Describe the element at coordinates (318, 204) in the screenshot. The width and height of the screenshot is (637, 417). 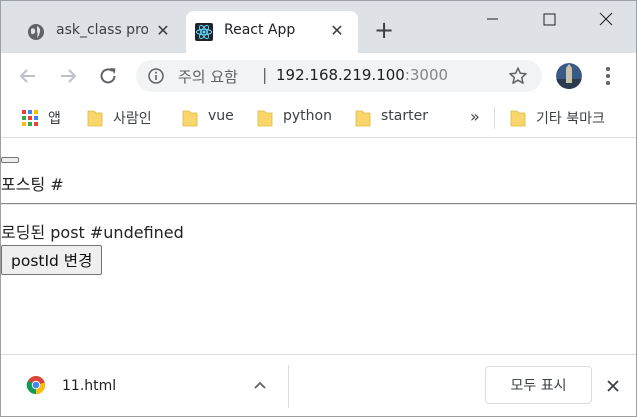
I see `horizontal-rule` at that location.